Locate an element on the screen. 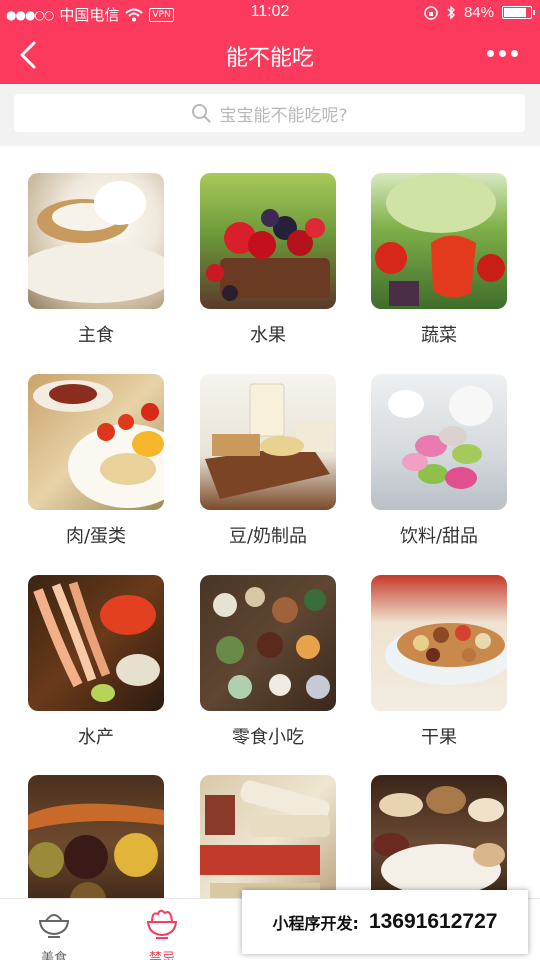  status-bar: ●●●○○ 中国电信 VPN 11:02 84% is located at coordinates (270, 13).